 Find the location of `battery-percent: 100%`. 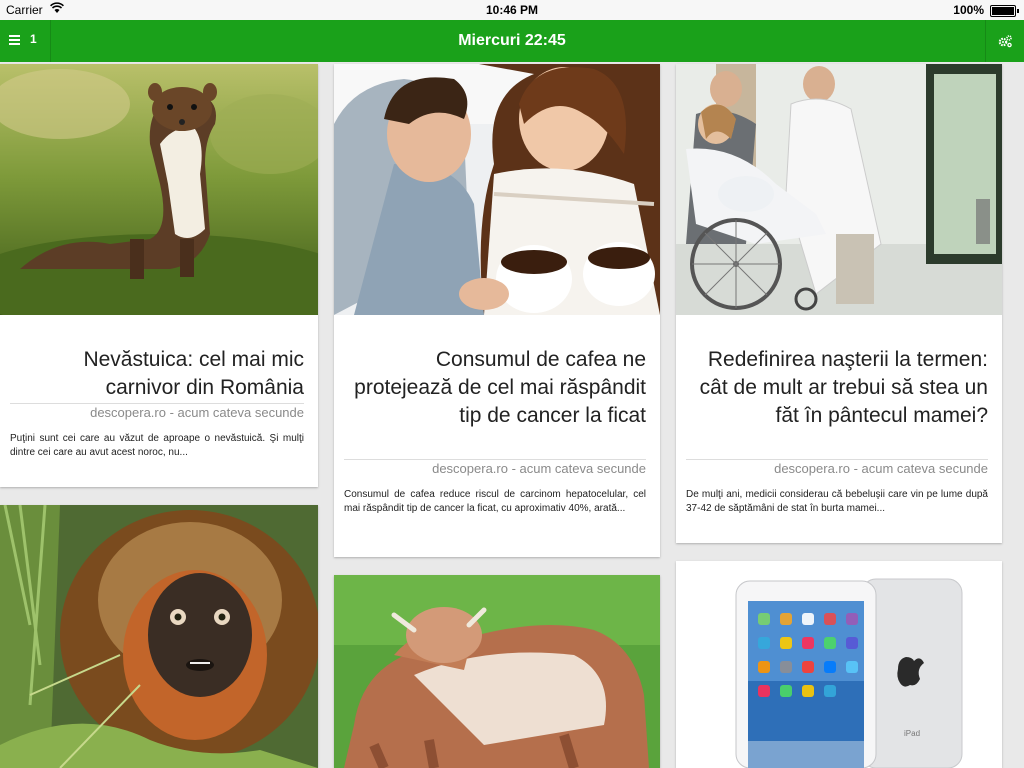

battery-percent: 100% is located at coordinates (968, 10).